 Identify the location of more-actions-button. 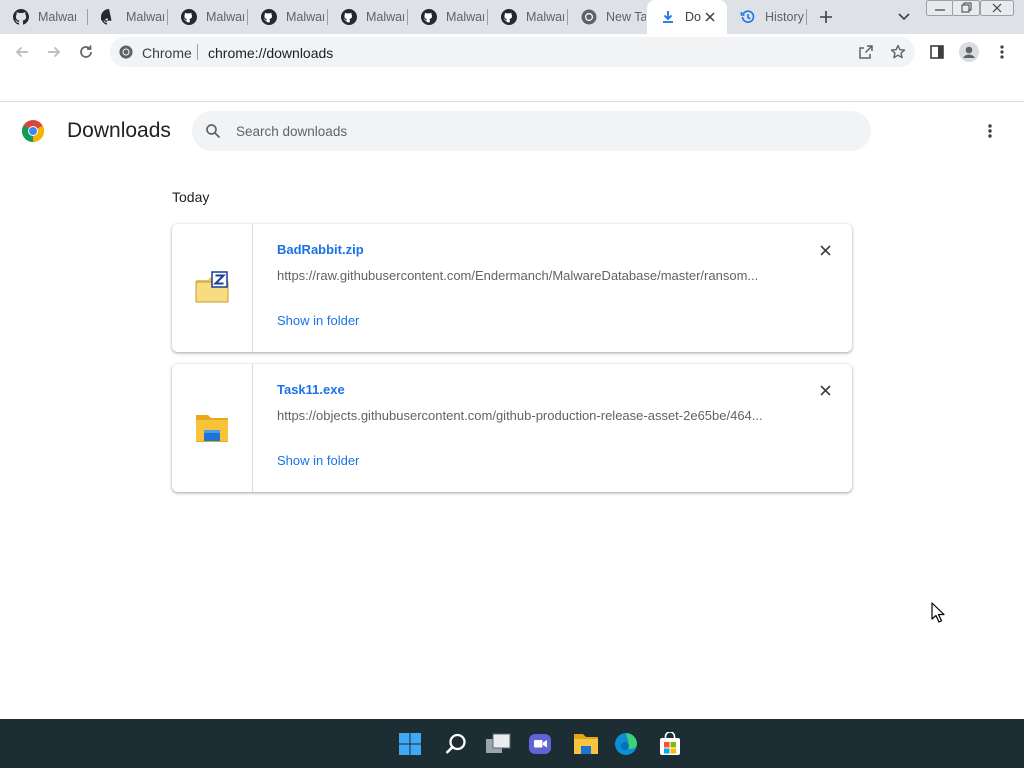
(990, 131).